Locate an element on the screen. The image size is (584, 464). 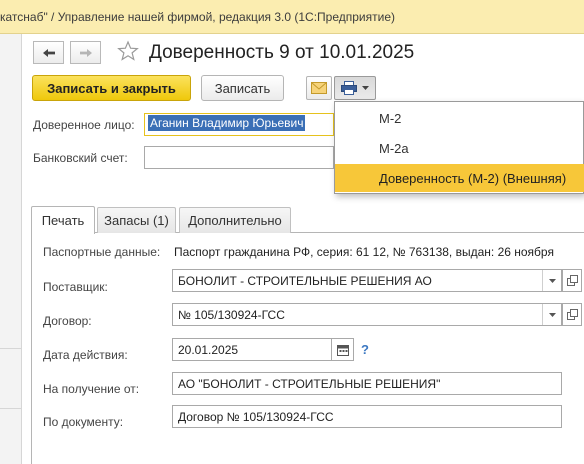
print-menu-button is located at coordinates (355, 88).